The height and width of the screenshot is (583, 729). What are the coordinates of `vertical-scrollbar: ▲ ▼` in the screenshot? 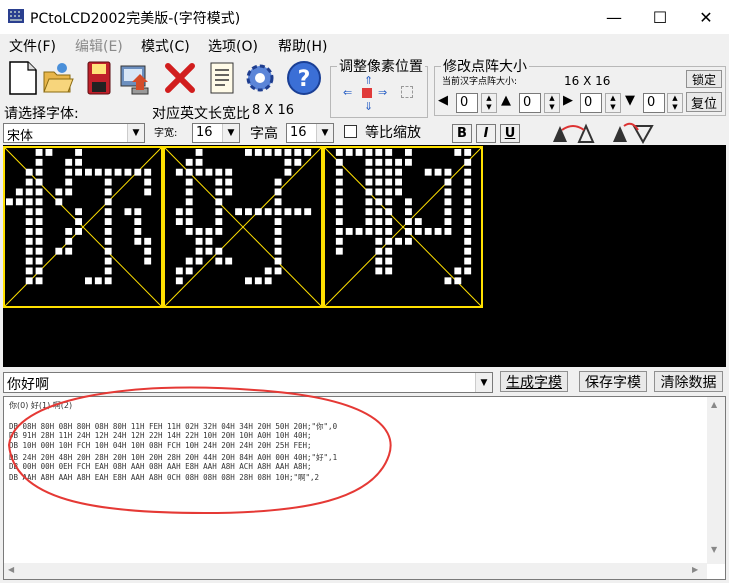 It's located at (716, 480).